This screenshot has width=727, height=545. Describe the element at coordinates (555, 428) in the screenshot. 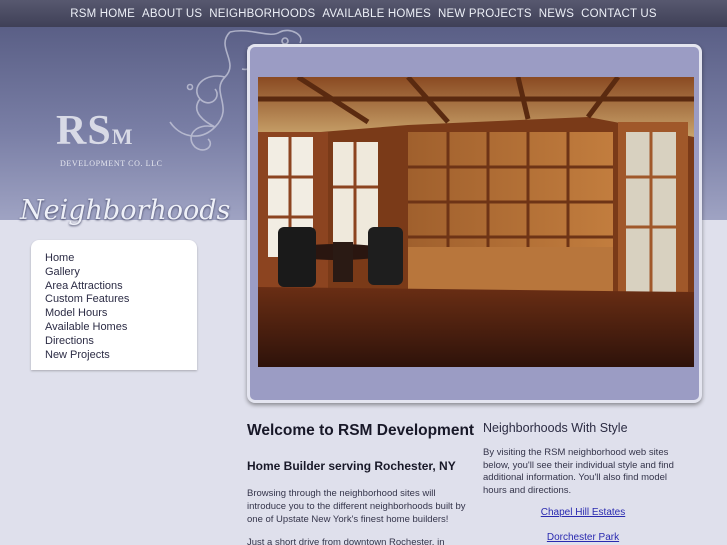

I see `neighborhoods-heading: Neighborhoods With Style` at that location.